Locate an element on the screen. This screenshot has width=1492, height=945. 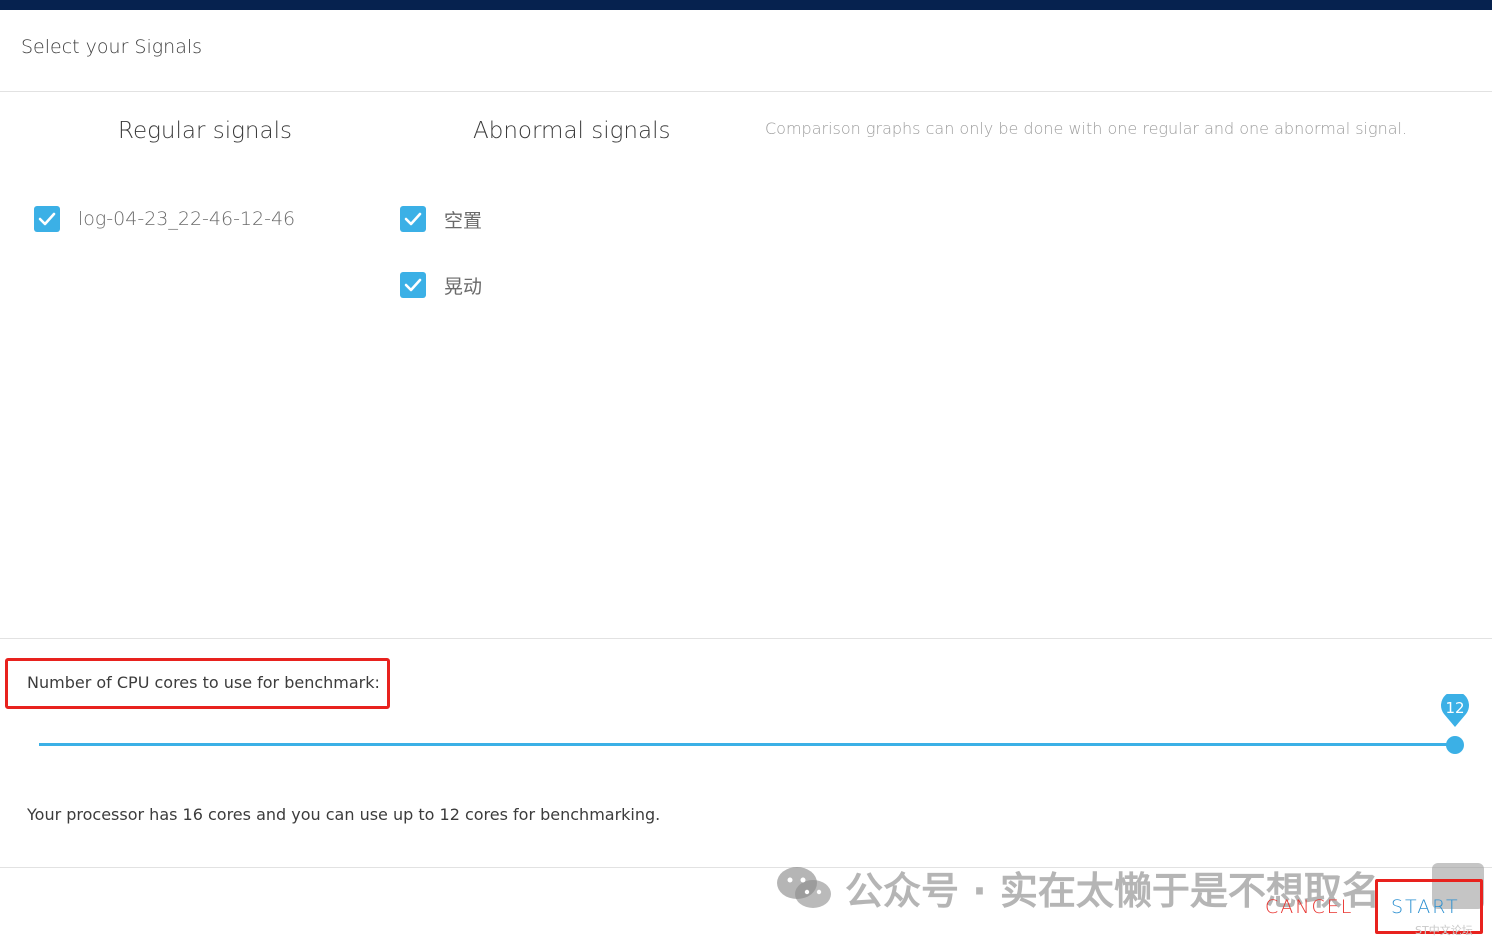
cpu-cores-slider-thumb is located at coordinates (1455, 745).